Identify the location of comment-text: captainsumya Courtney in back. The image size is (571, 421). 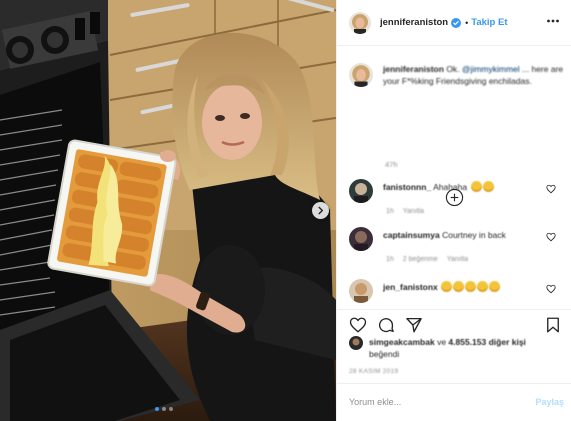
(444, 235).